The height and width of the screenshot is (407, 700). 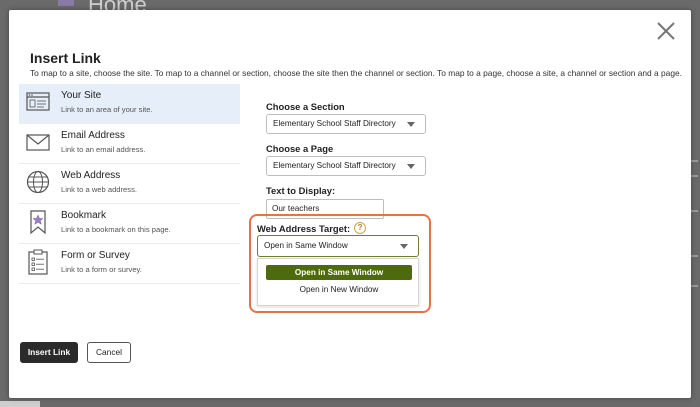 What do you see at coordinates (360, 228) in the screenshot?
I see `help-icon: ?` at bounding box center [360, 228].